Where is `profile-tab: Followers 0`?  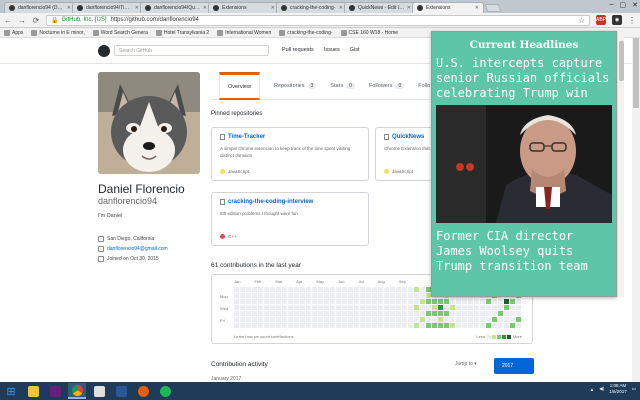 profile-tab: Followers 0 is located at coordinates (387, 86).